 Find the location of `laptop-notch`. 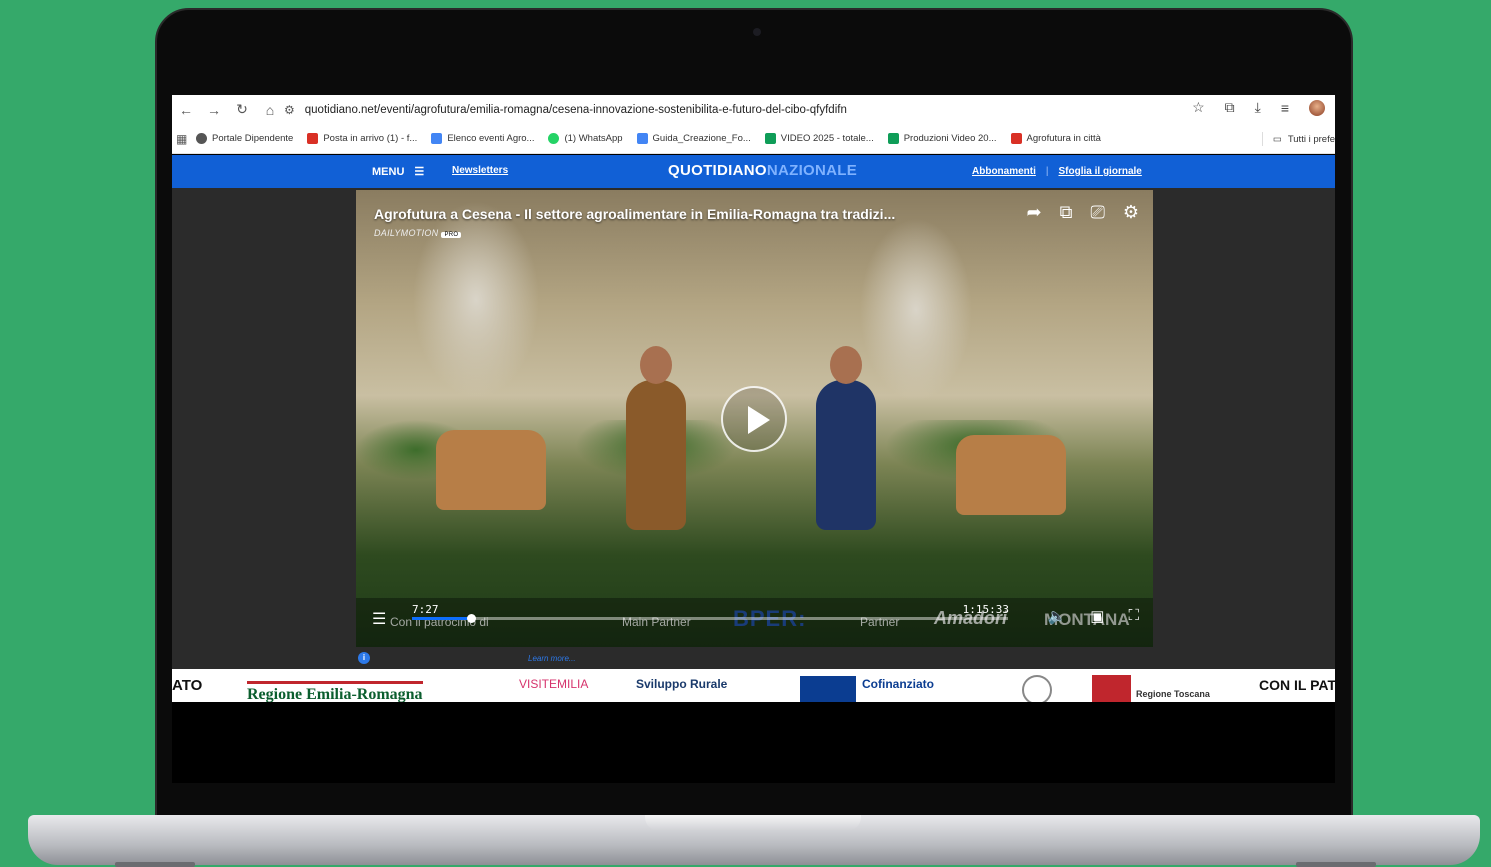

laptop-notch is located at coordinates (753, 823).